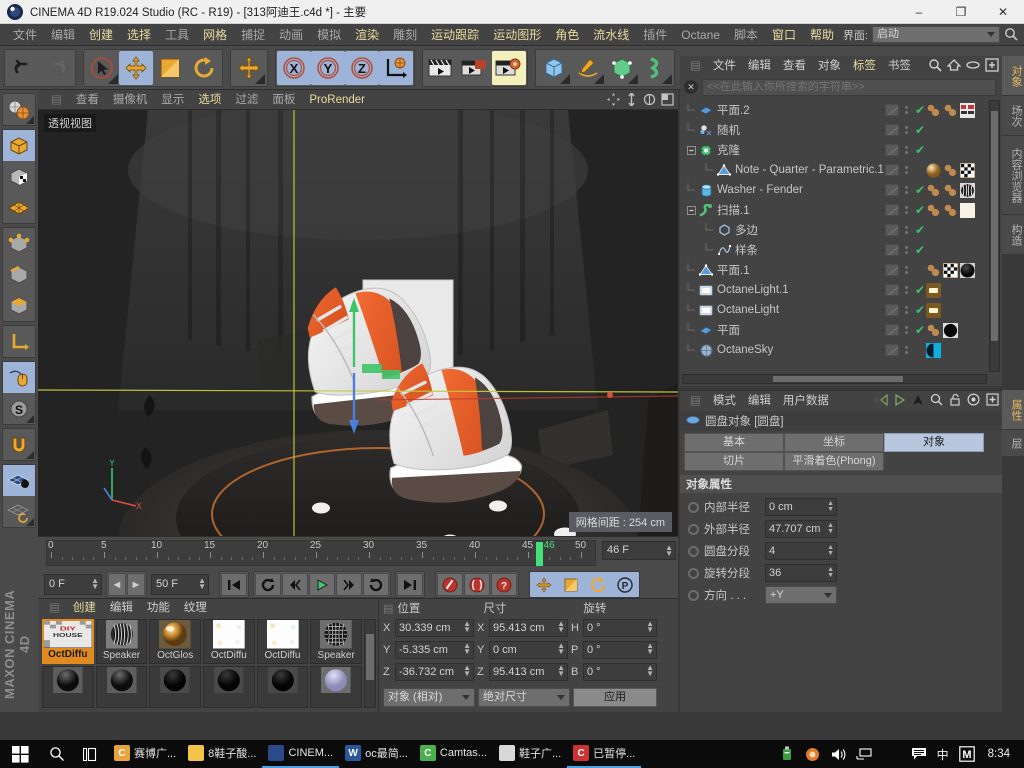  What do you see at coordinates (801, 595) in the screenshot?
I see `property-dropdown: +Y` at bounding box center [801, 595].